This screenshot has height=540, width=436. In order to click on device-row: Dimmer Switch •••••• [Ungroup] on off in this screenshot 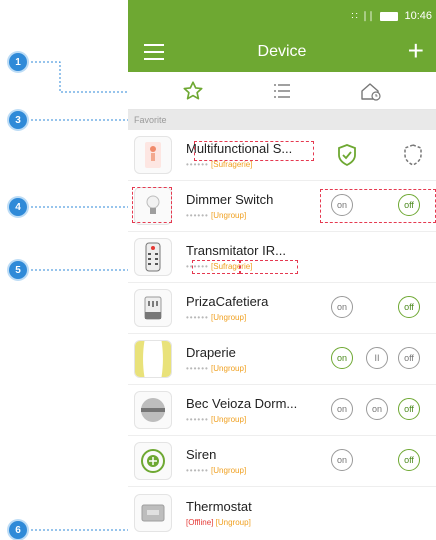, I will do `click(282, 206)`.